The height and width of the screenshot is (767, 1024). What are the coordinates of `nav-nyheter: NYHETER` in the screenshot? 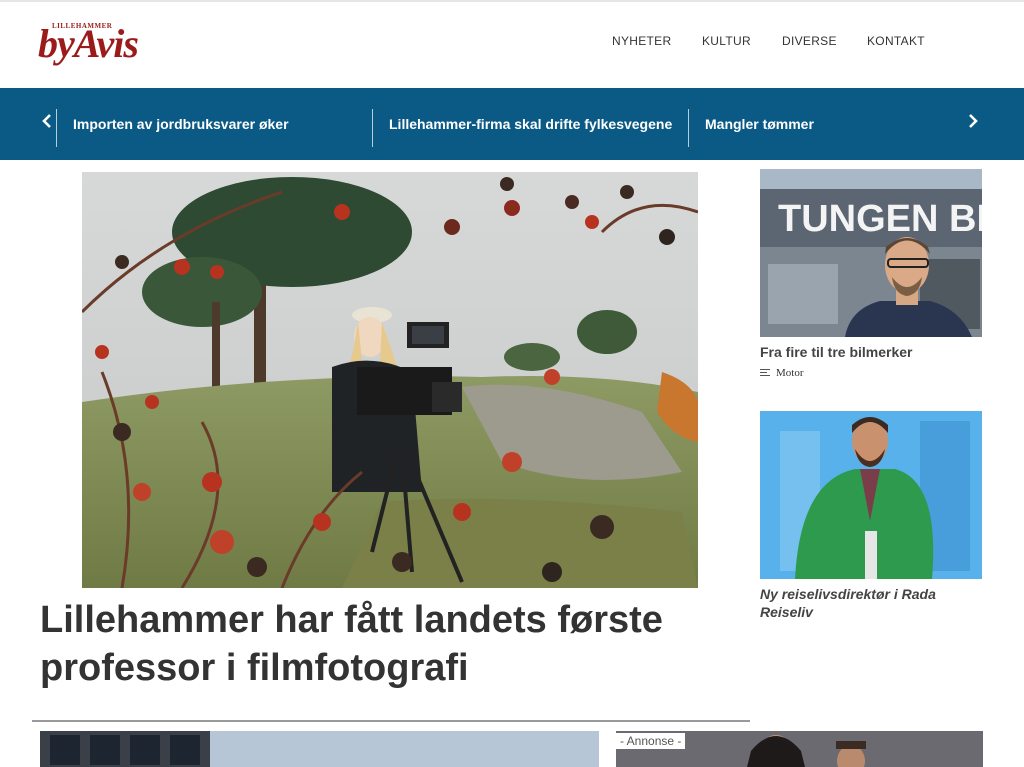 It's located at (641, 41).